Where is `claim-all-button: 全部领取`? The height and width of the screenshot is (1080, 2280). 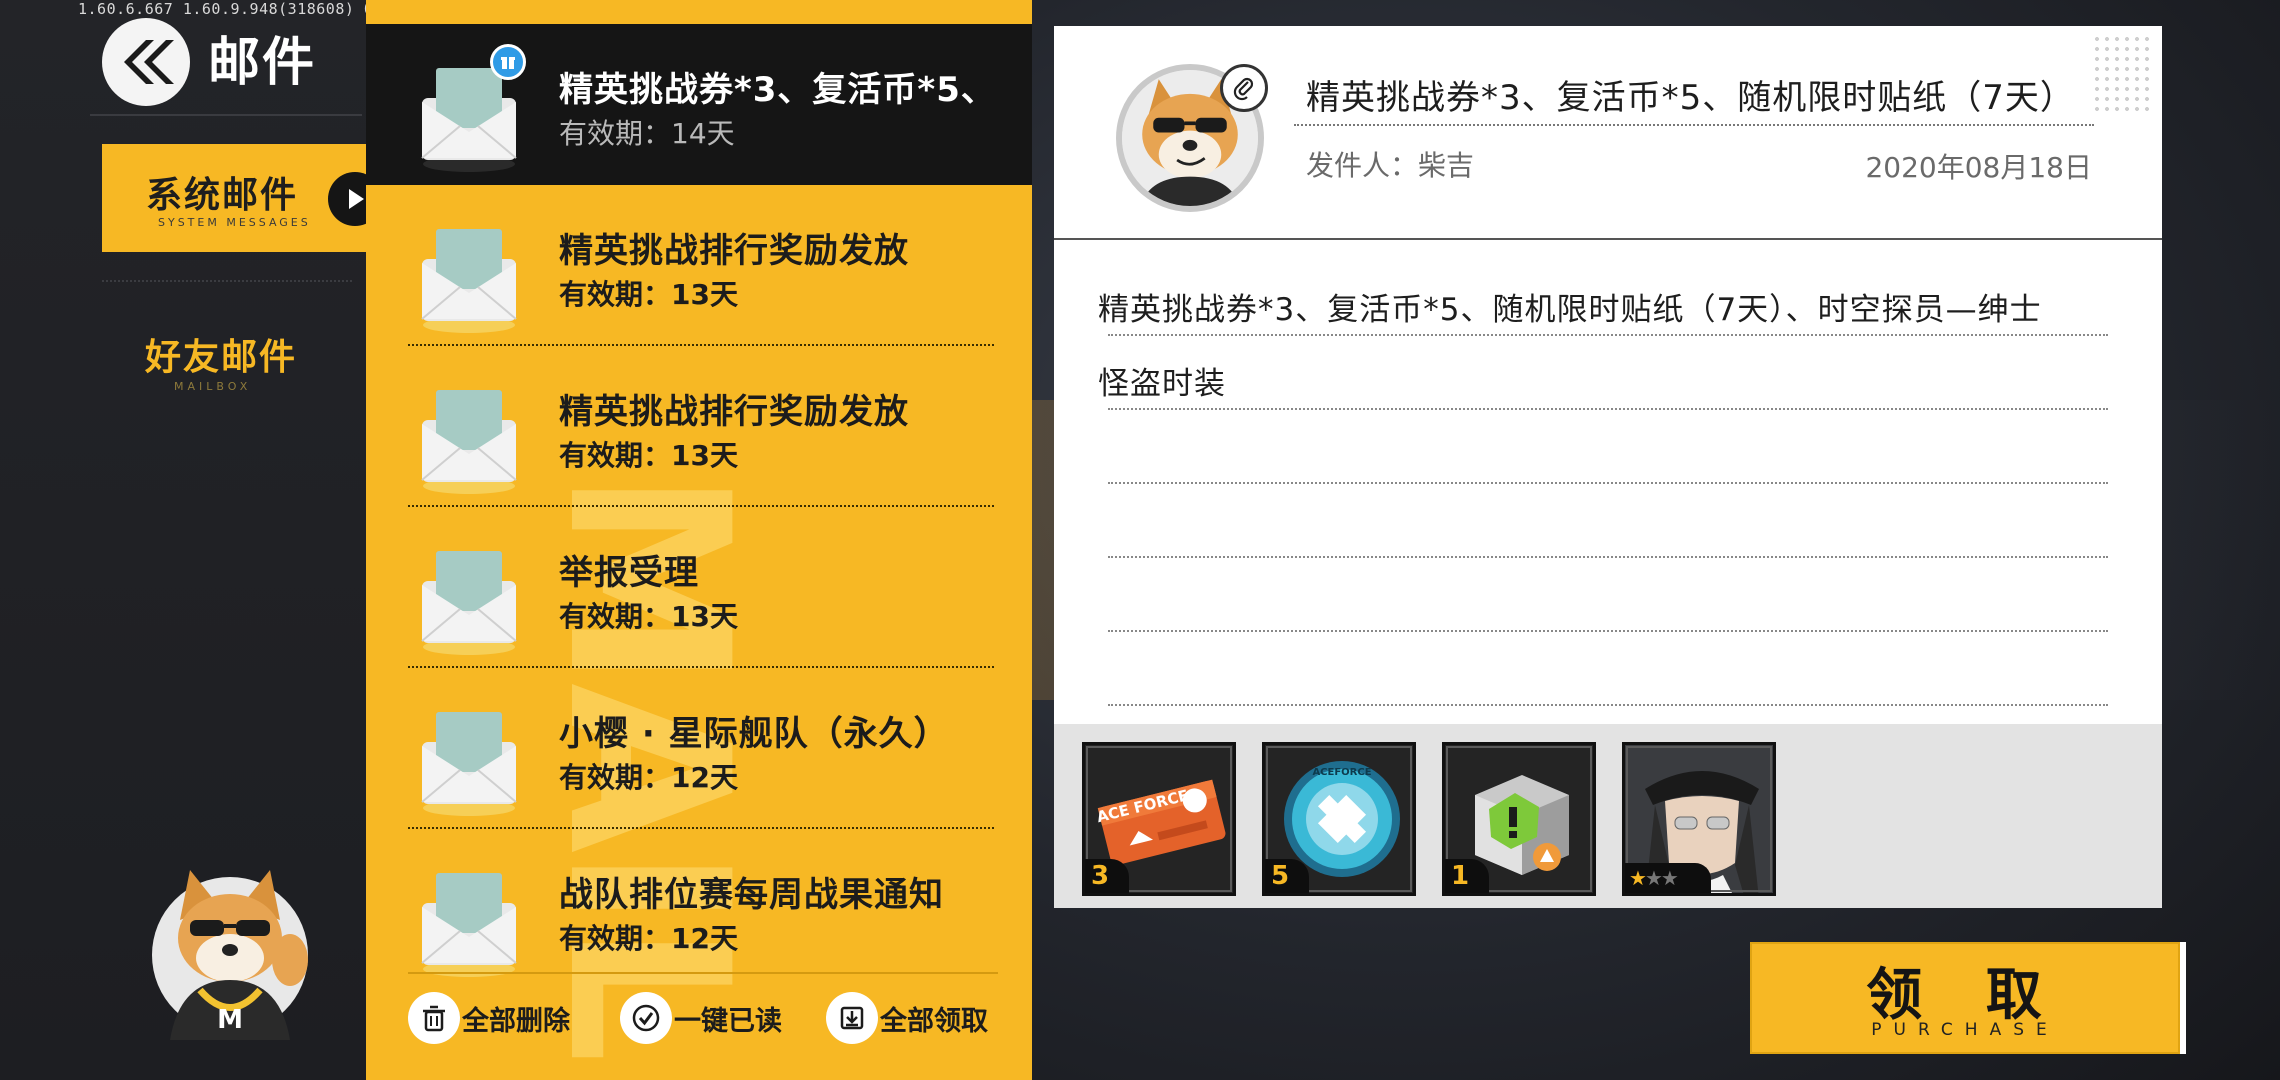 claim-all-button: 全部领取 is located at coordinates (907, 1018).